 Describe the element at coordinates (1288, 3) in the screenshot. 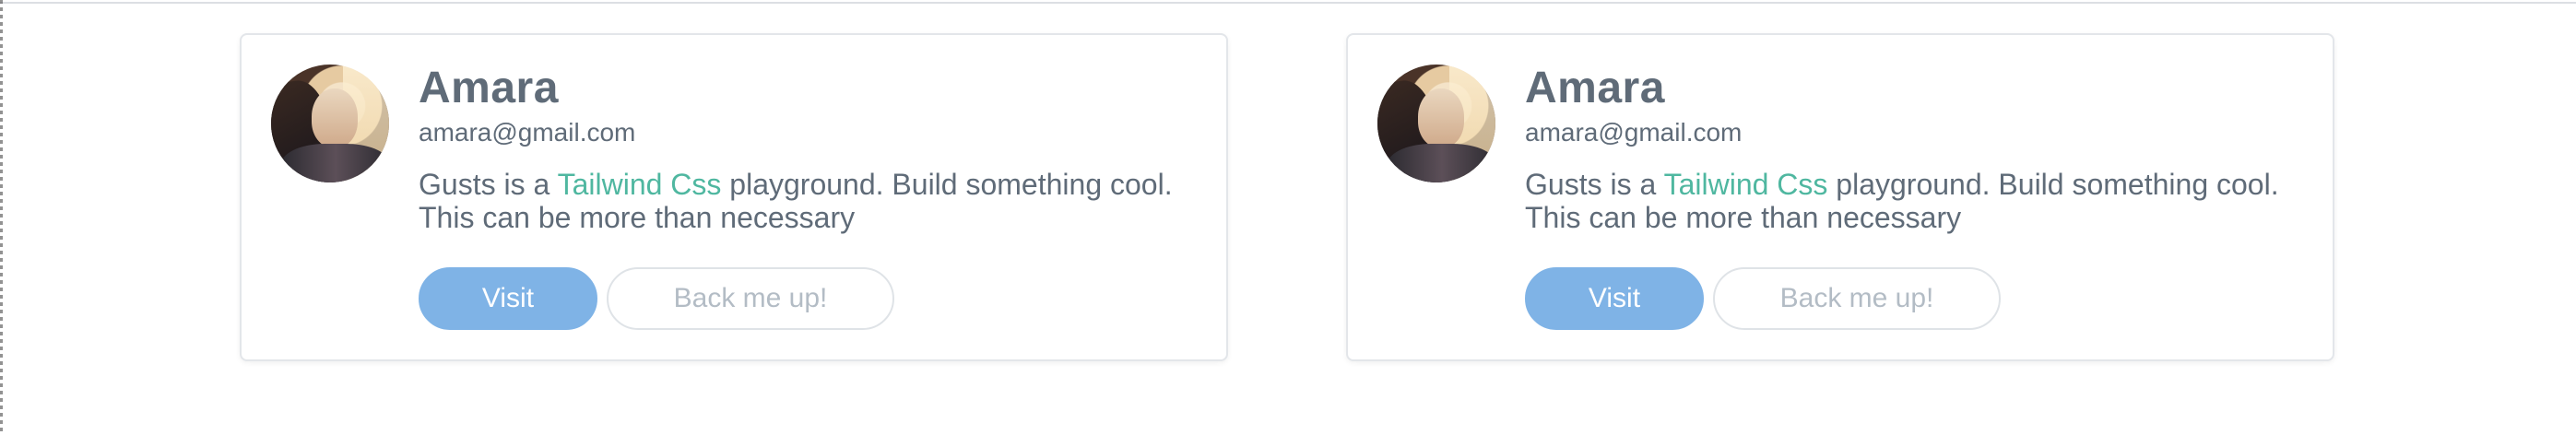

I see `top-divider` at that location.